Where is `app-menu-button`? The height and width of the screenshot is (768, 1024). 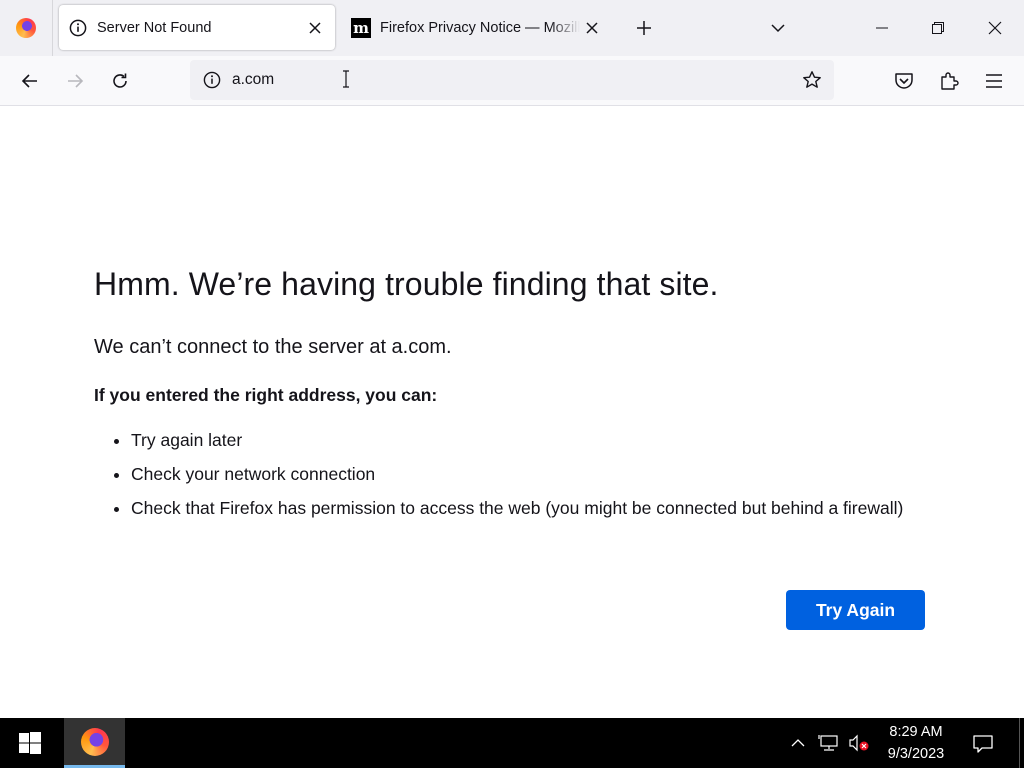 app-menu-button is located at coordinates (994, 81).